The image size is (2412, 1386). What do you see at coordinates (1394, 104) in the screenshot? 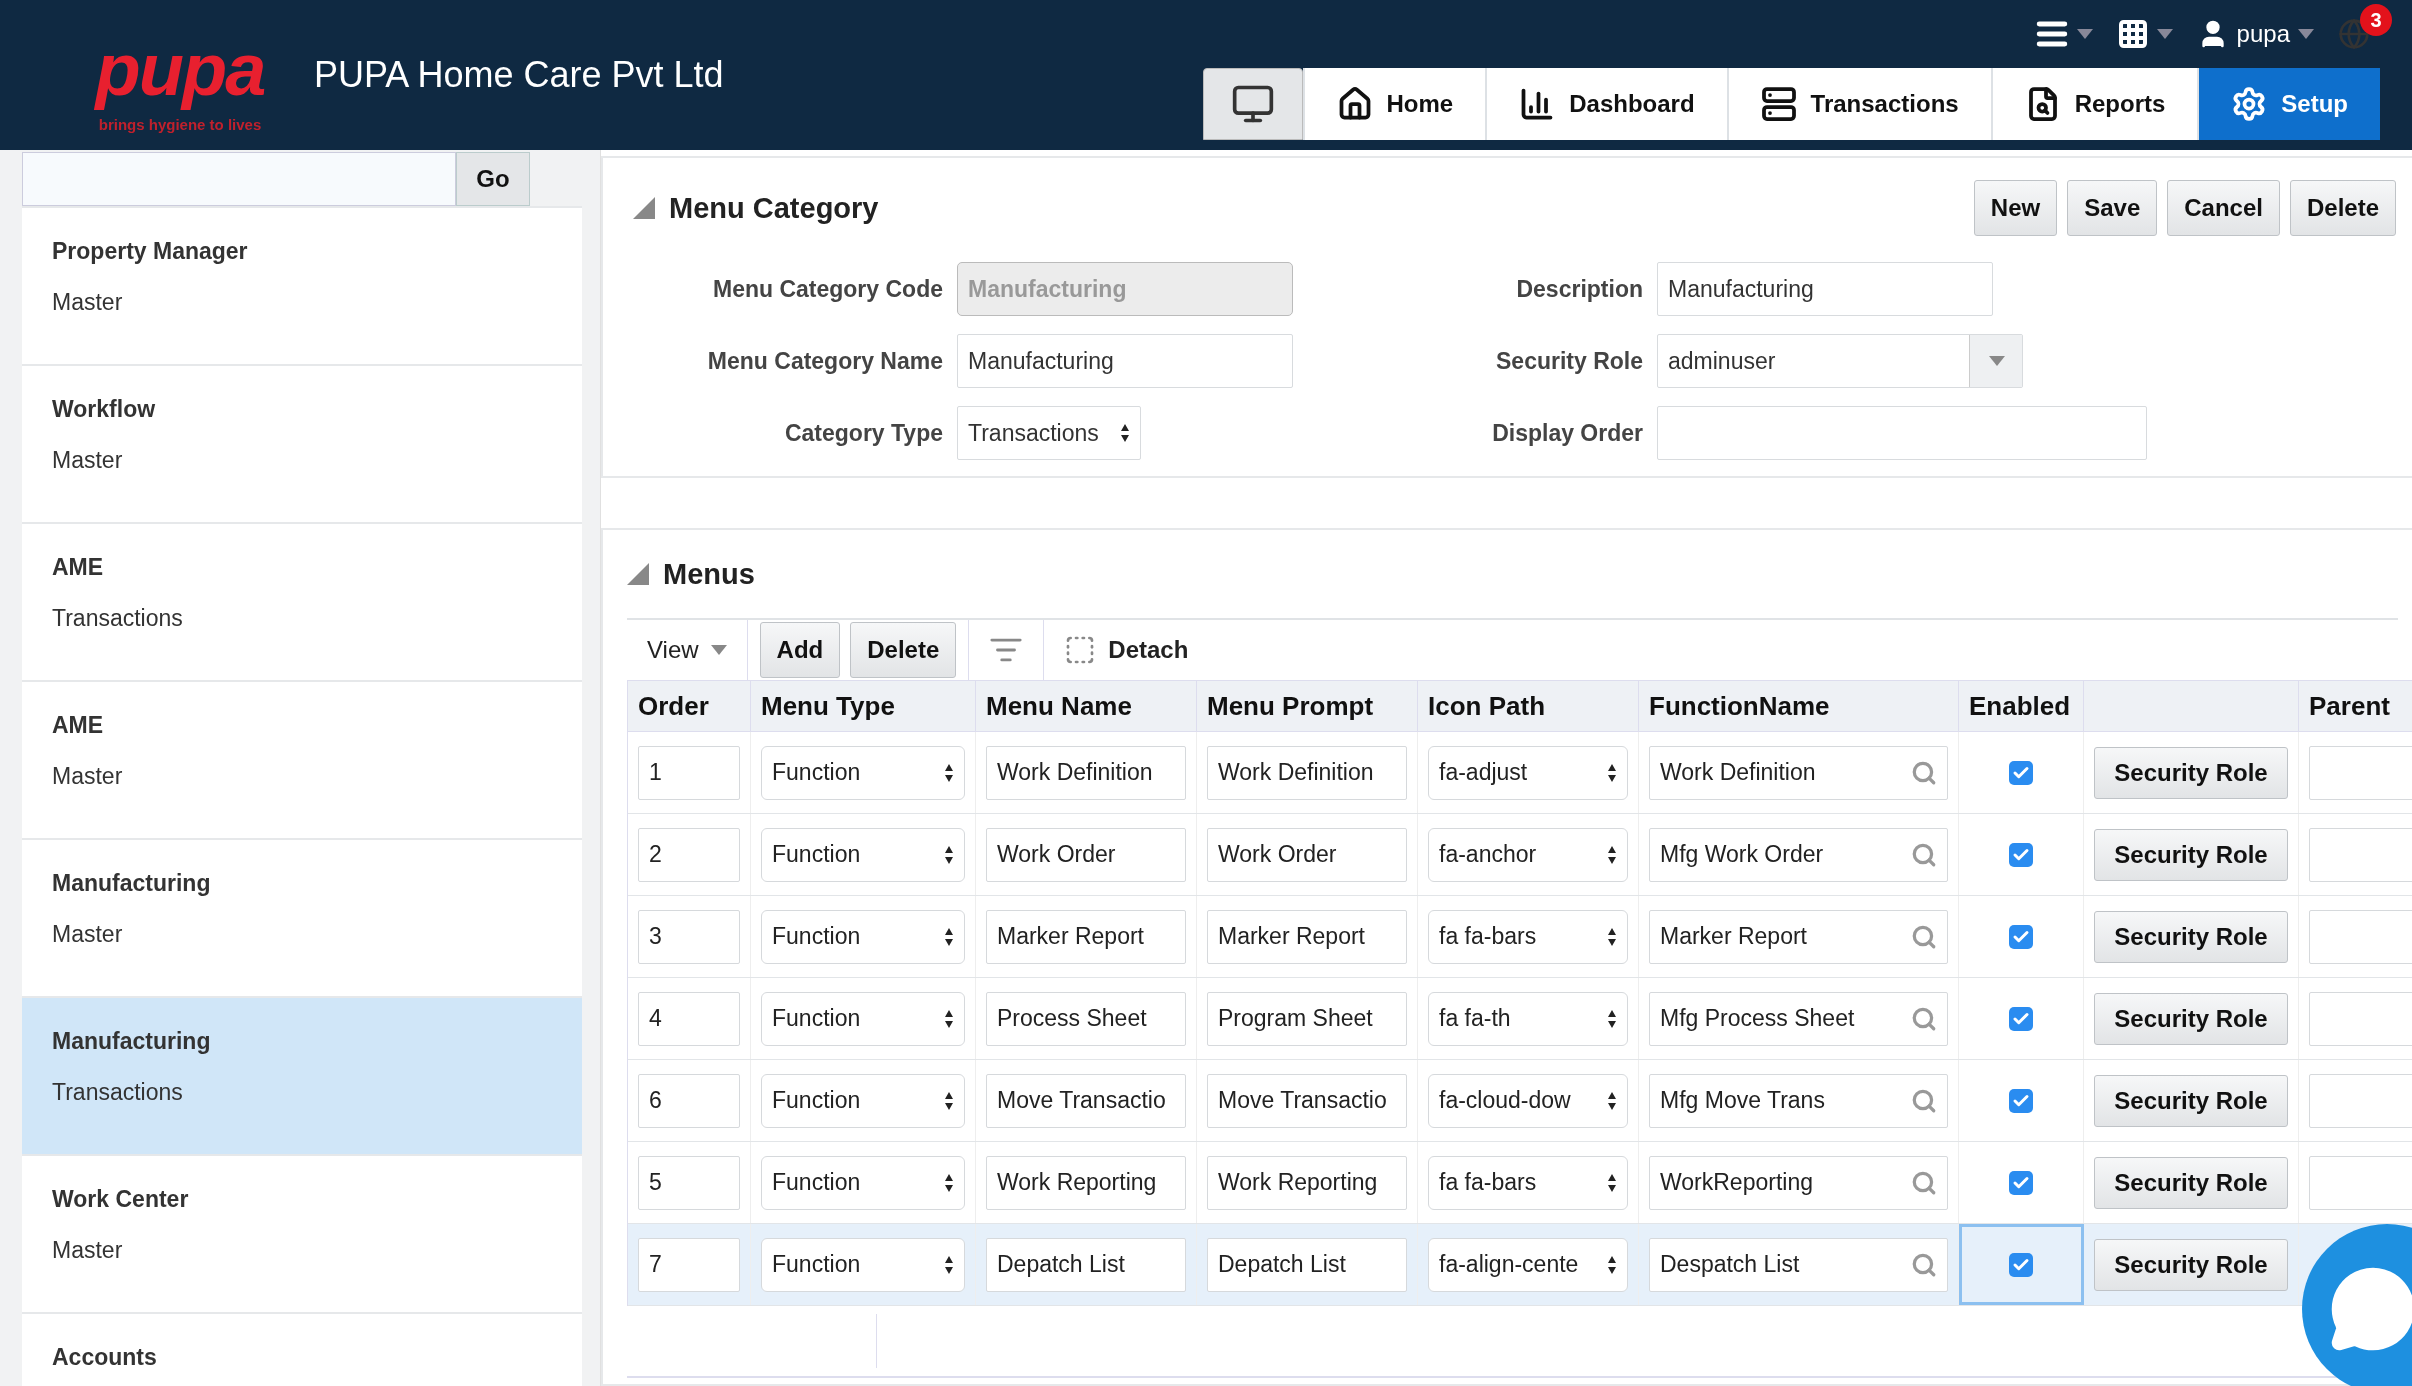
I see `nav-tab: Home` at bounding box center [1394, 104].